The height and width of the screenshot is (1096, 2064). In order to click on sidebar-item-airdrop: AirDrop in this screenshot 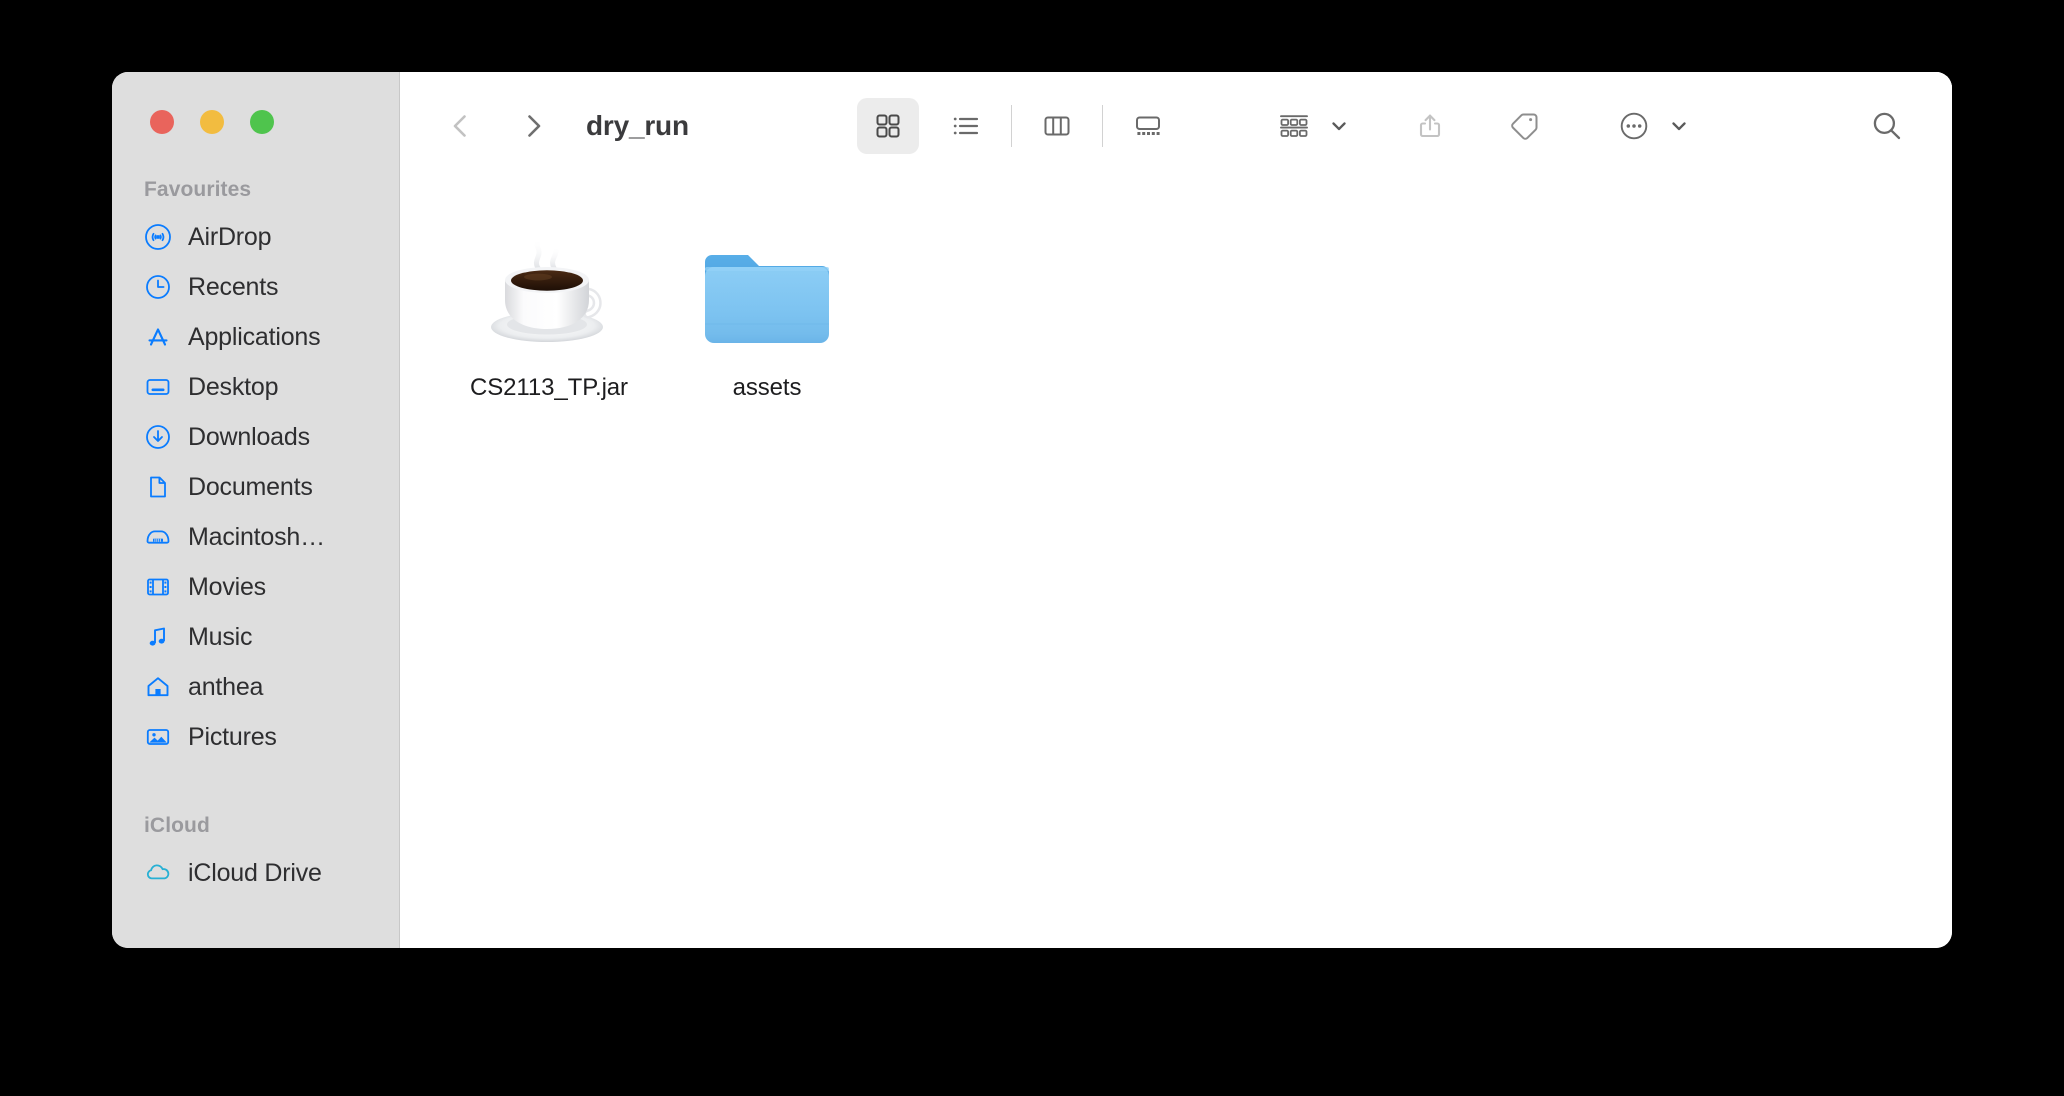, I will do `click(255, 237)`.